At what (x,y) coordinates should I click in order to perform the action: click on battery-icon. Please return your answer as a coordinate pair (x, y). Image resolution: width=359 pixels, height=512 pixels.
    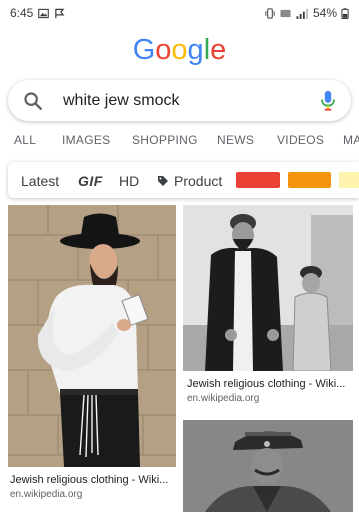
    Looking at the image, I should click on (345, 13).